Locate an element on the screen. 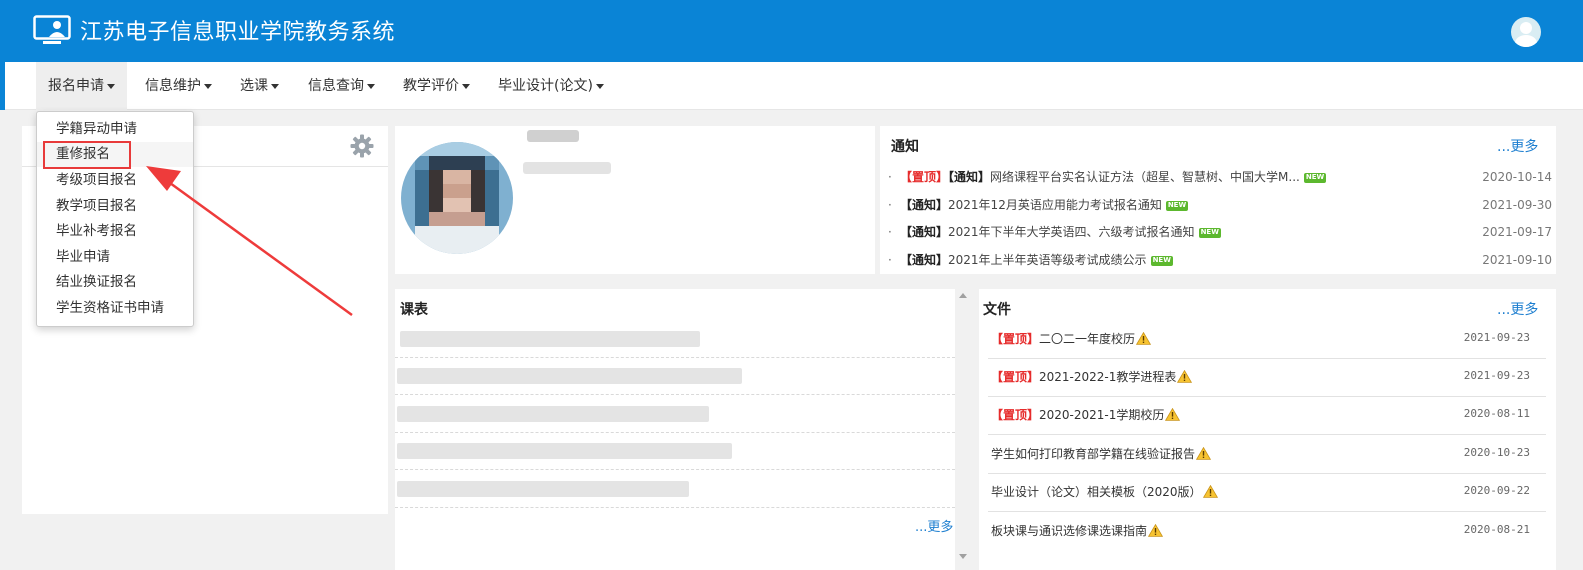  file-item: 毕业设计（论文）相关模板（2020版） 2020-09-22 is located at coordinates (1267, 493).